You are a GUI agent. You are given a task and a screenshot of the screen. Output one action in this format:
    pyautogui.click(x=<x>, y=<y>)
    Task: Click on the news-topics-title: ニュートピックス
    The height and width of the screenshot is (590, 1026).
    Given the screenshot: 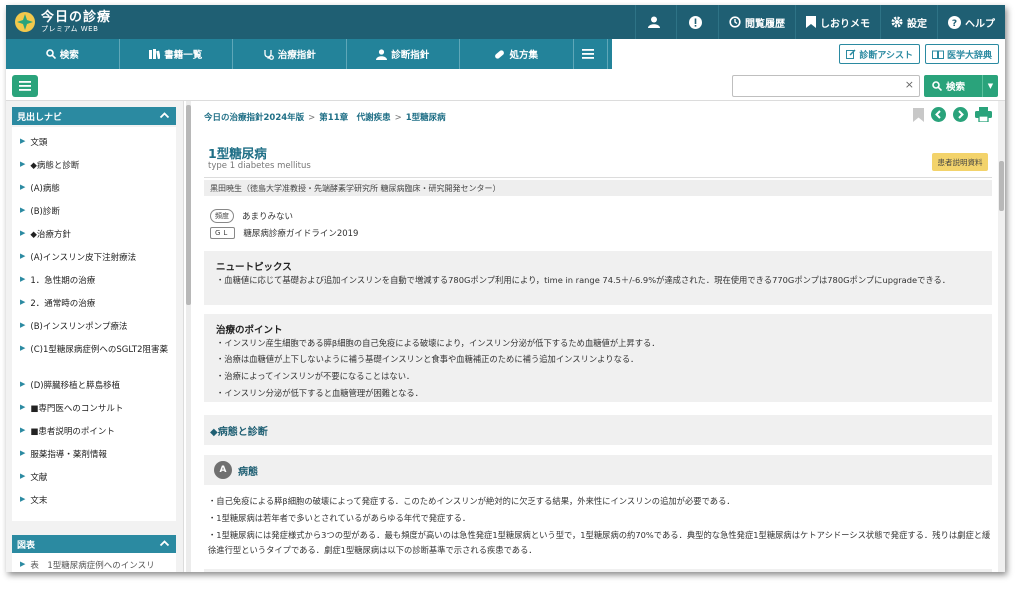 What is the action you would take?
    pyautogui.click(x=254, y=267)
    